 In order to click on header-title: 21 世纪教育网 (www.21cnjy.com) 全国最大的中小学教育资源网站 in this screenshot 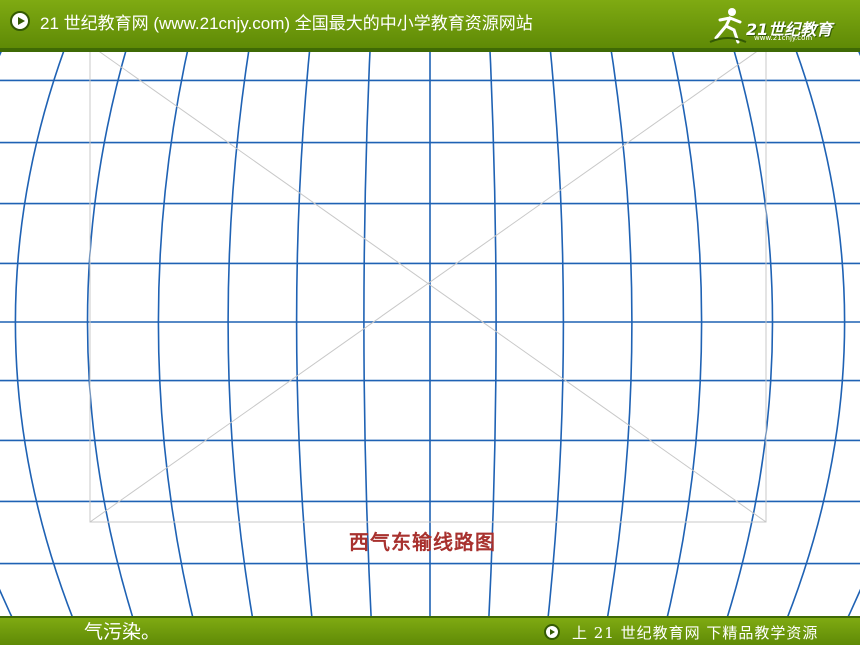, I will do `click(286, 21)`.